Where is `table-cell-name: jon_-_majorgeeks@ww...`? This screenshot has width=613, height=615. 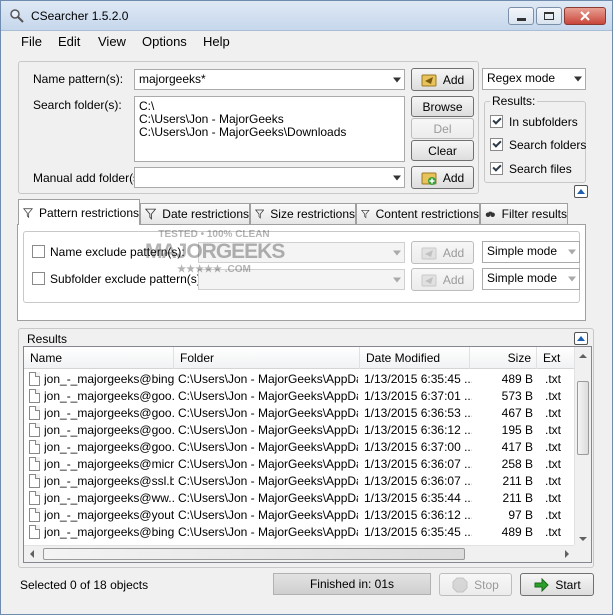 table-cell-name: jon_-_majorgeeks@ww... is located at coordinates (109, 498).